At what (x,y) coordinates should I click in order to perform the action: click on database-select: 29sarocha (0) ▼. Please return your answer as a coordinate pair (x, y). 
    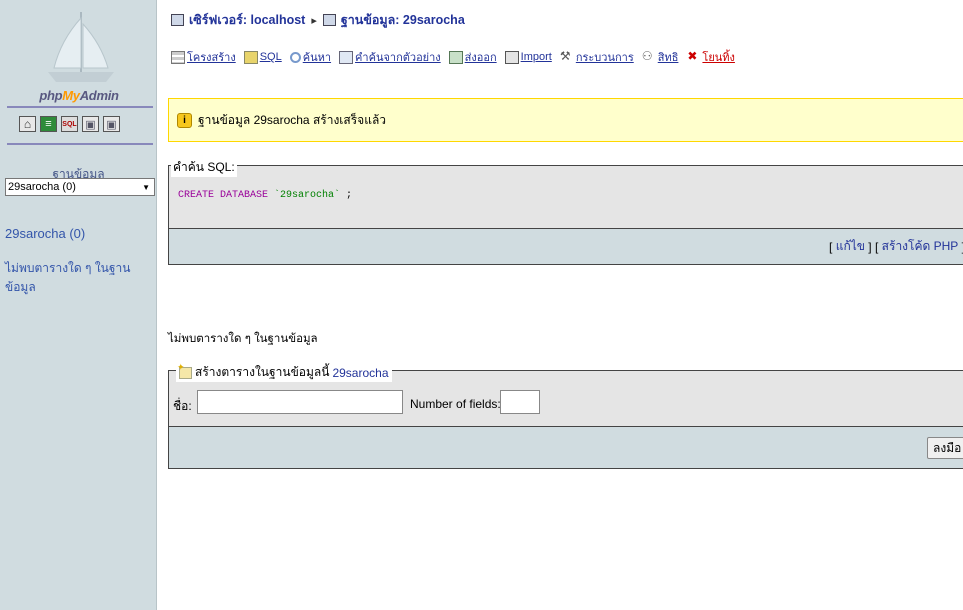
    Looking at the image, I should click on (80, 187).